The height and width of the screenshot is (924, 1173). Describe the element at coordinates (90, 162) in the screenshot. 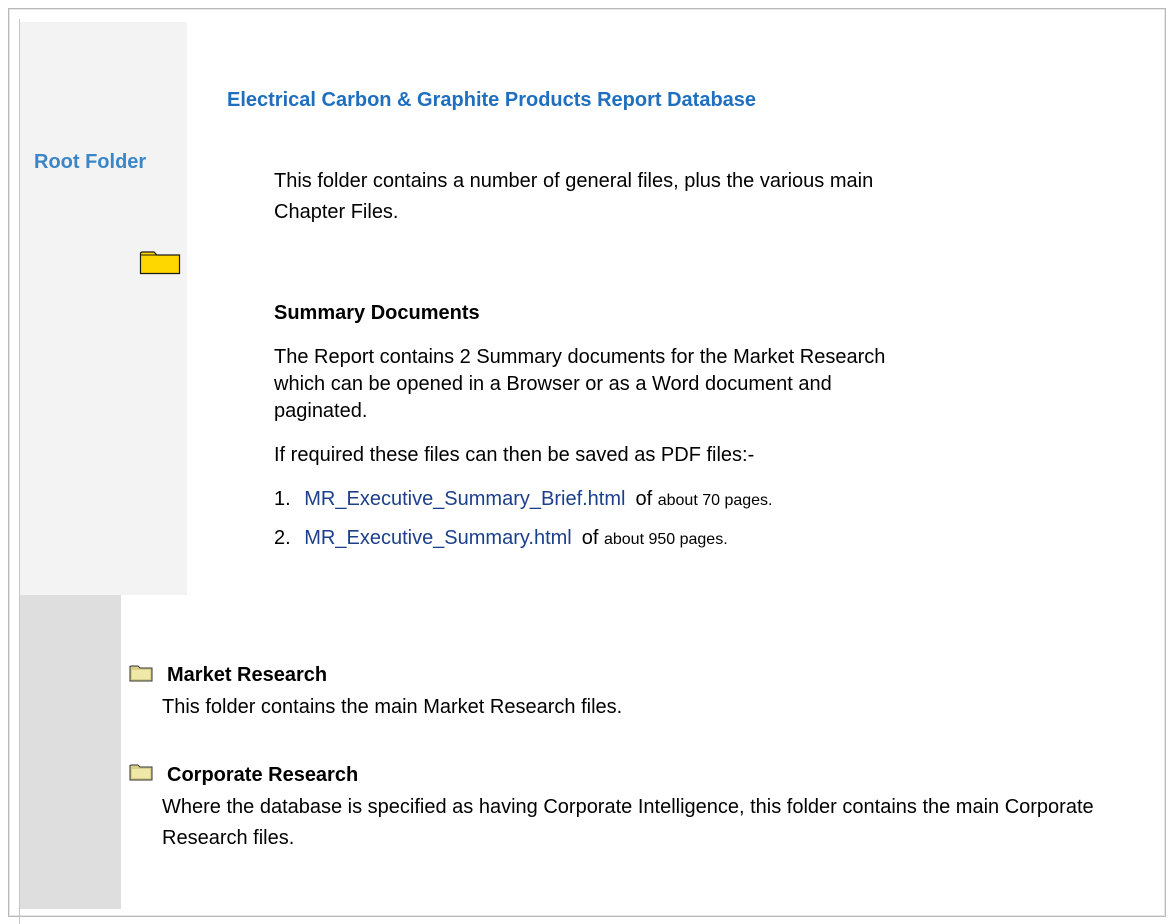

I see `root-folder-label: Root Folder` at that location.